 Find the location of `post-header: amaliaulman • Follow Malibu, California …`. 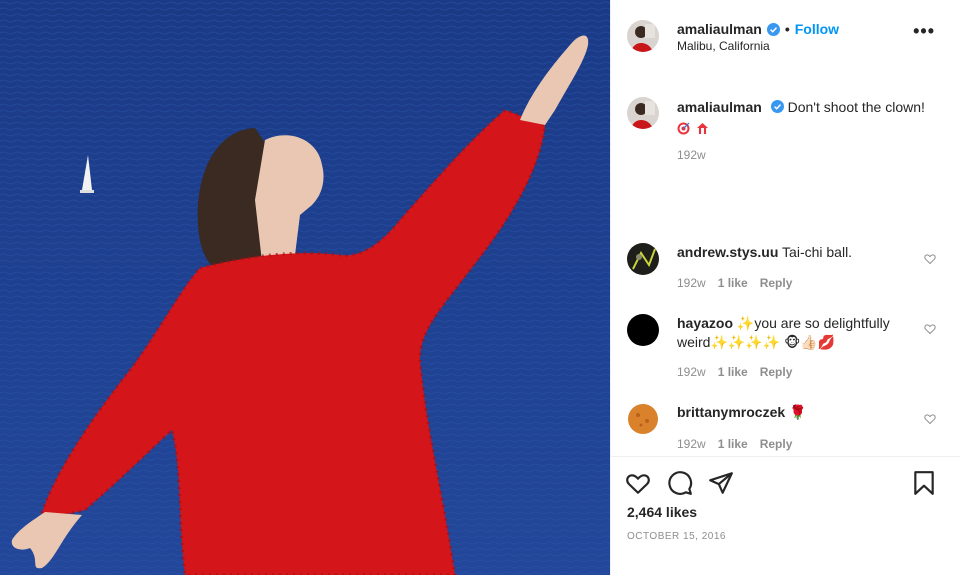

post-header: amaliaulman • Follow Malibu, California … is located at coordinates (785, 36).